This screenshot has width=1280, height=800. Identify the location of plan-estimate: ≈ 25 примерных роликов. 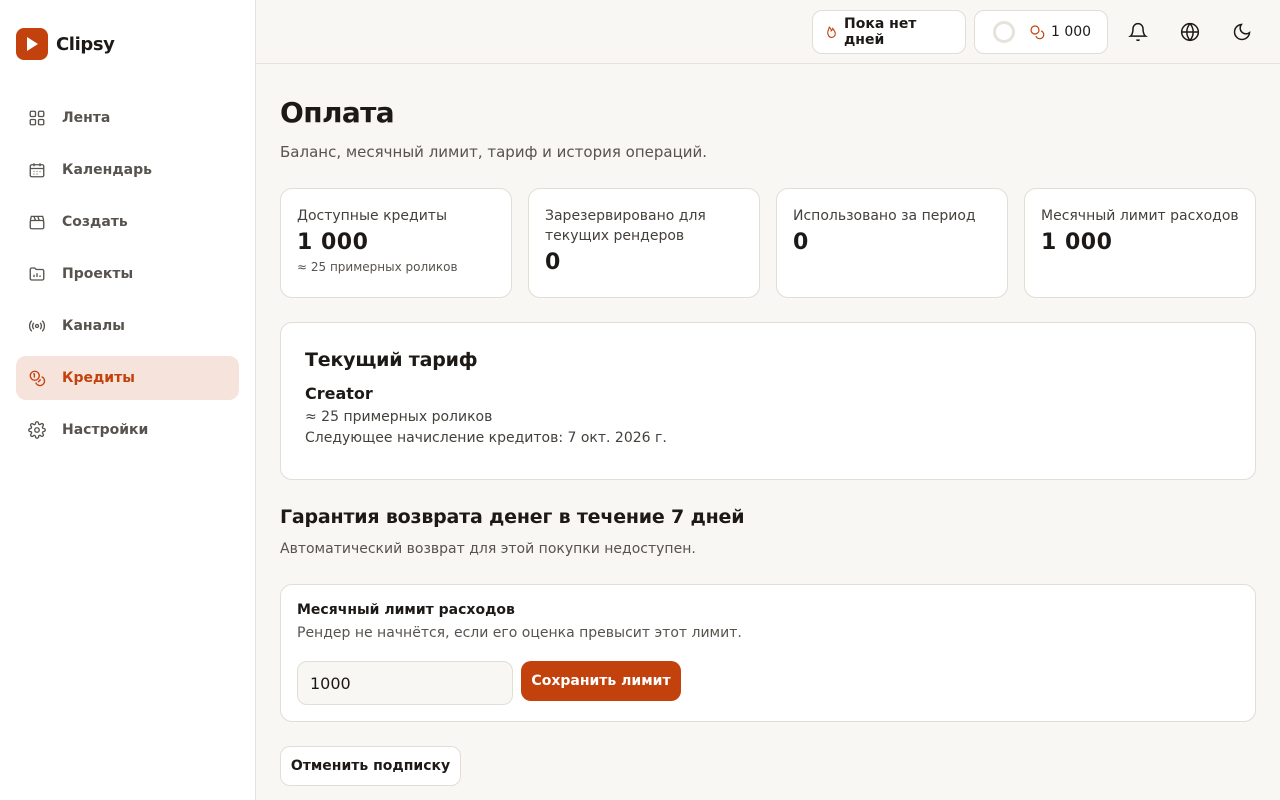
(399, 417).